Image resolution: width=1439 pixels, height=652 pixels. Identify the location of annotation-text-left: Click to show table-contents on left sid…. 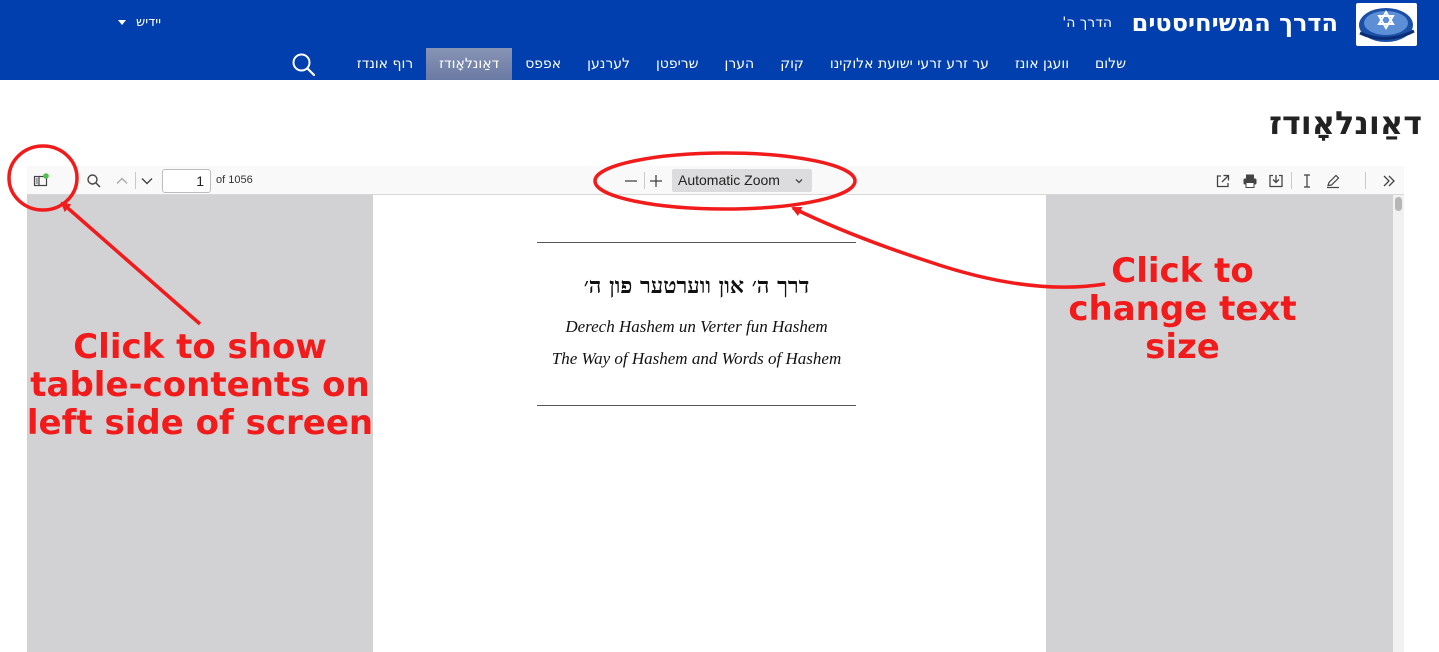
(200, 385).